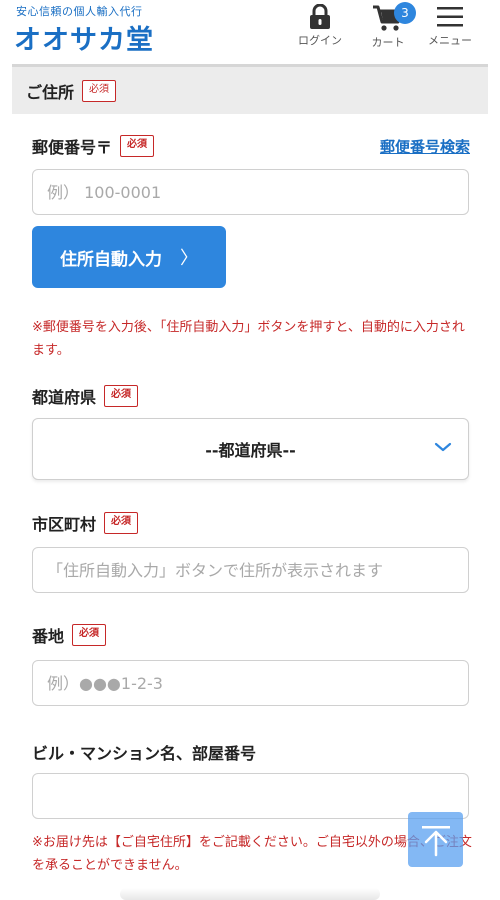 Image resolution: width=500 pixels, height=900 pixels. What do you see at coordinates (250, 570) in the screenshot?
I see `city-input` at bounding box center [250, 570].